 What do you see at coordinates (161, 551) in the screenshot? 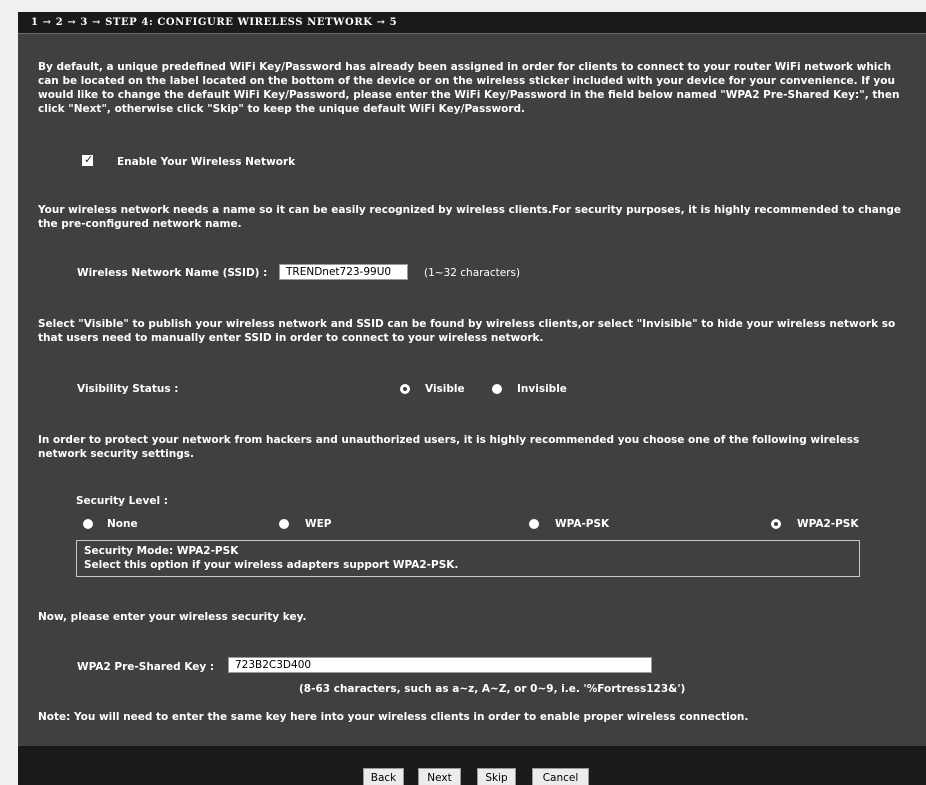
I see `security-mode-title: Security Mode: WPA2-PSK` at bounding box center [161, 551].